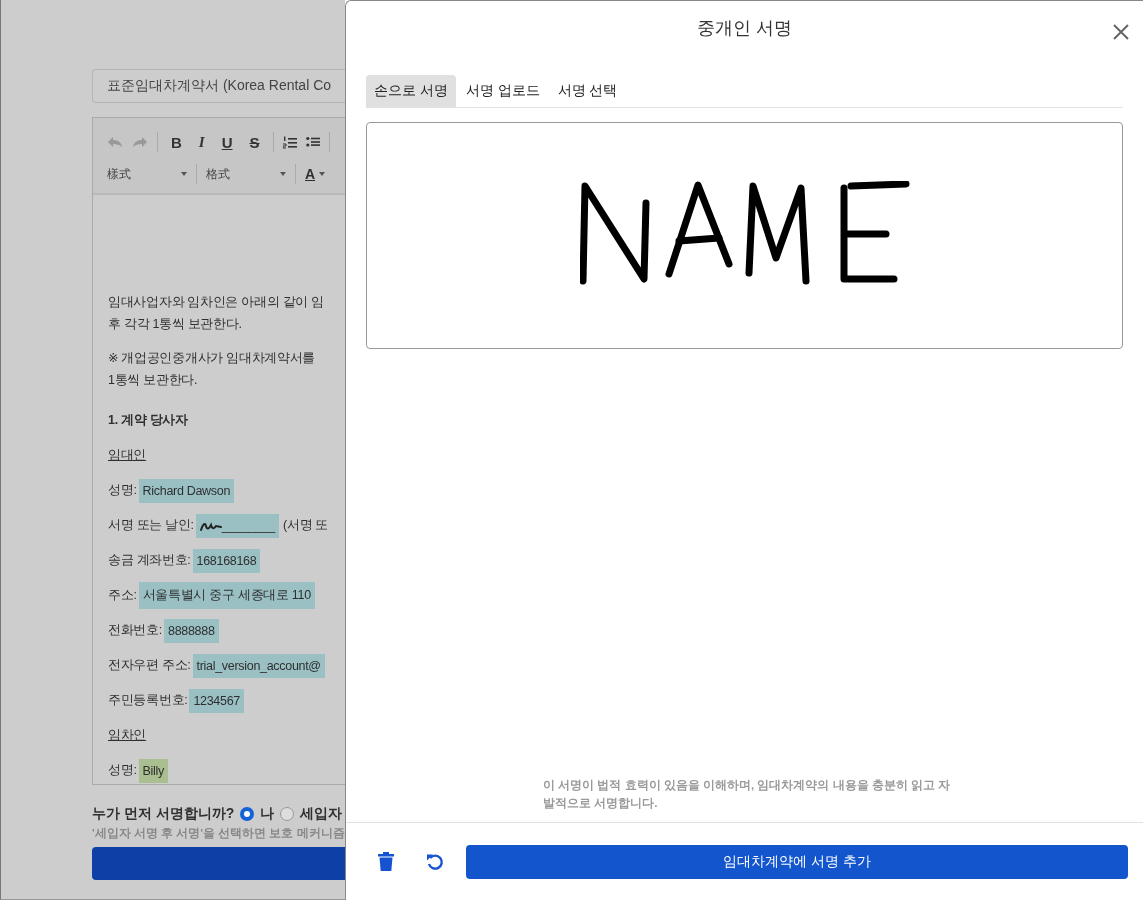  I want to click on tab: 손으로 서명, so click(411, 91).